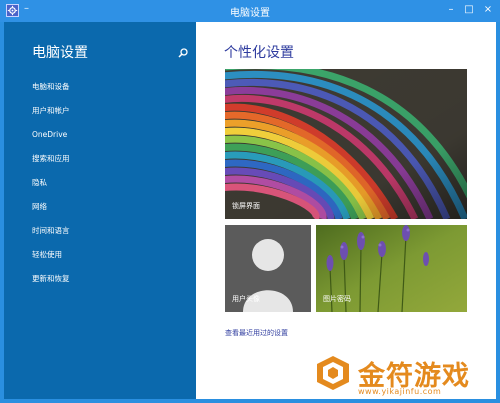  Describe the element at coordinates (51, 237) in the screenshot. I see `sidebar-item-time-and-language: 时间和语言` at that location.